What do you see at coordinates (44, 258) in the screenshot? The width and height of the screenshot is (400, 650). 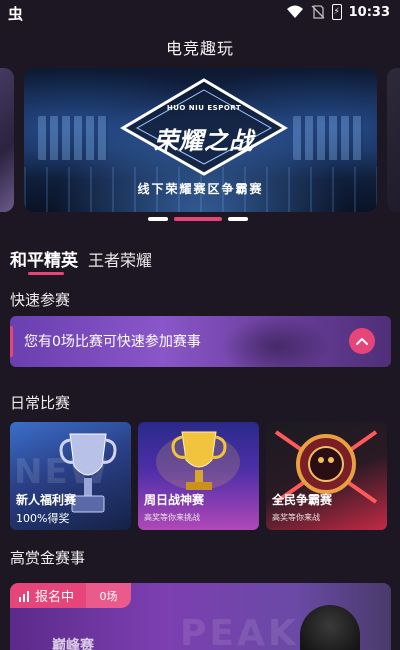 I see `tab-peace-elite: 和平精英` at bounding box center [44, 258].